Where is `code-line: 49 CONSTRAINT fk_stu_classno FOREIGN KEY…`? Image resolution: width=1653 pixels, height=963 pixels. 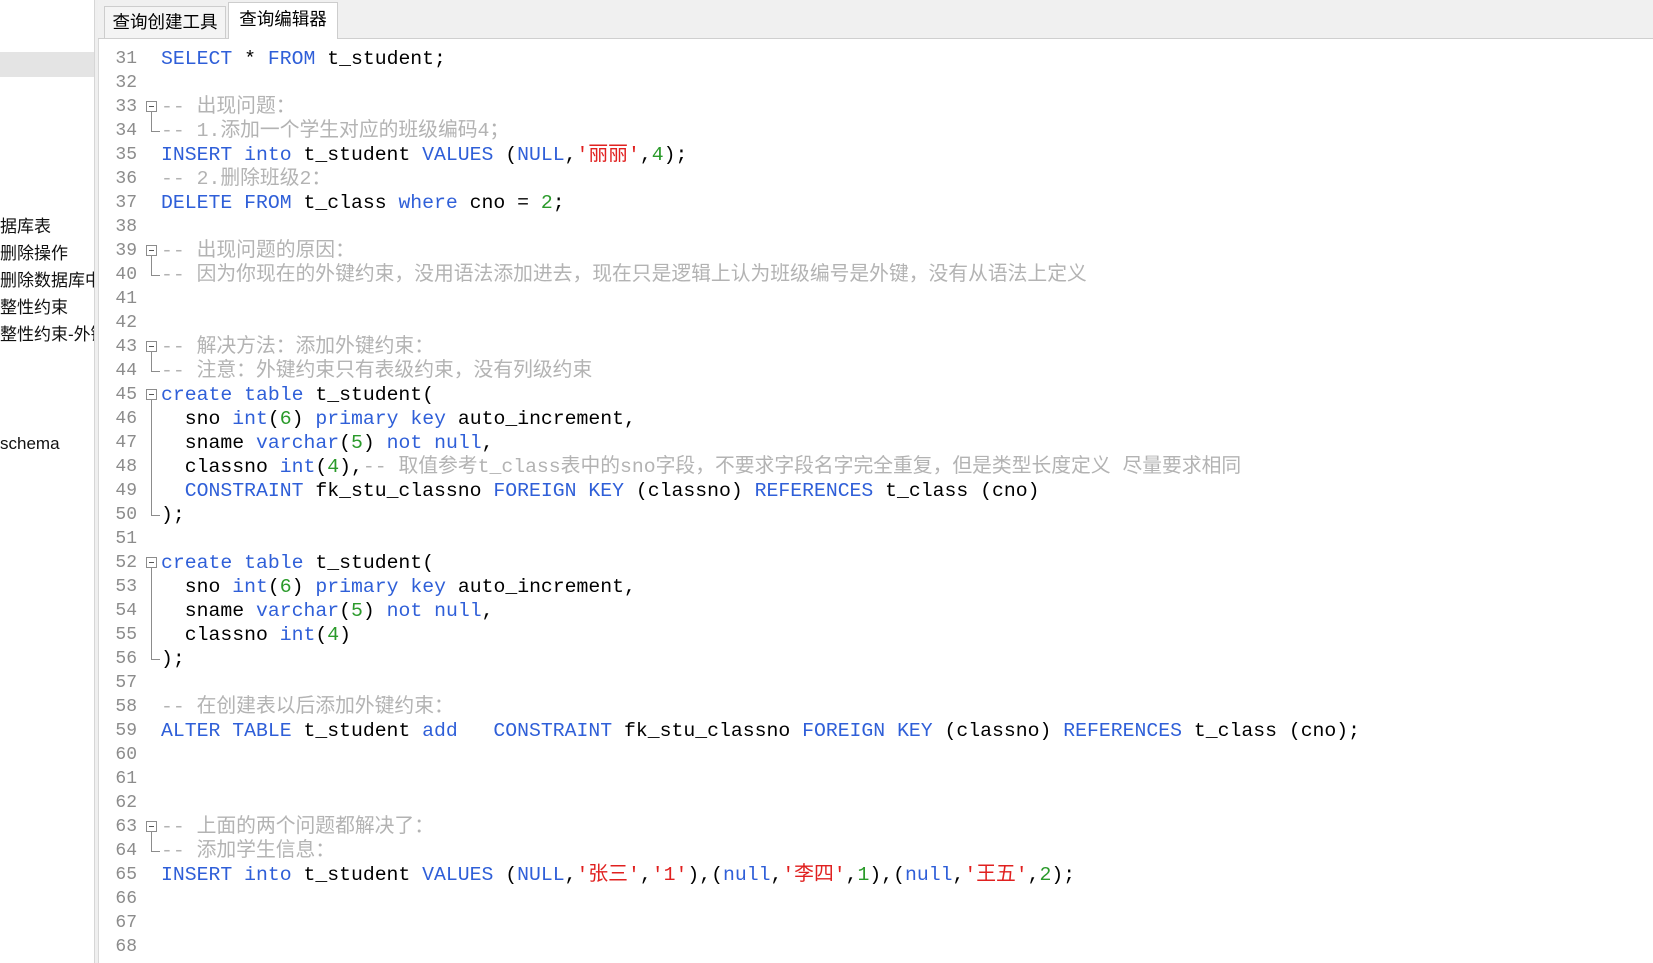 code-line: 49 CONSTRAINT fk_stu_classno FOREIGN KEY… is located at coordinates (876, 491).